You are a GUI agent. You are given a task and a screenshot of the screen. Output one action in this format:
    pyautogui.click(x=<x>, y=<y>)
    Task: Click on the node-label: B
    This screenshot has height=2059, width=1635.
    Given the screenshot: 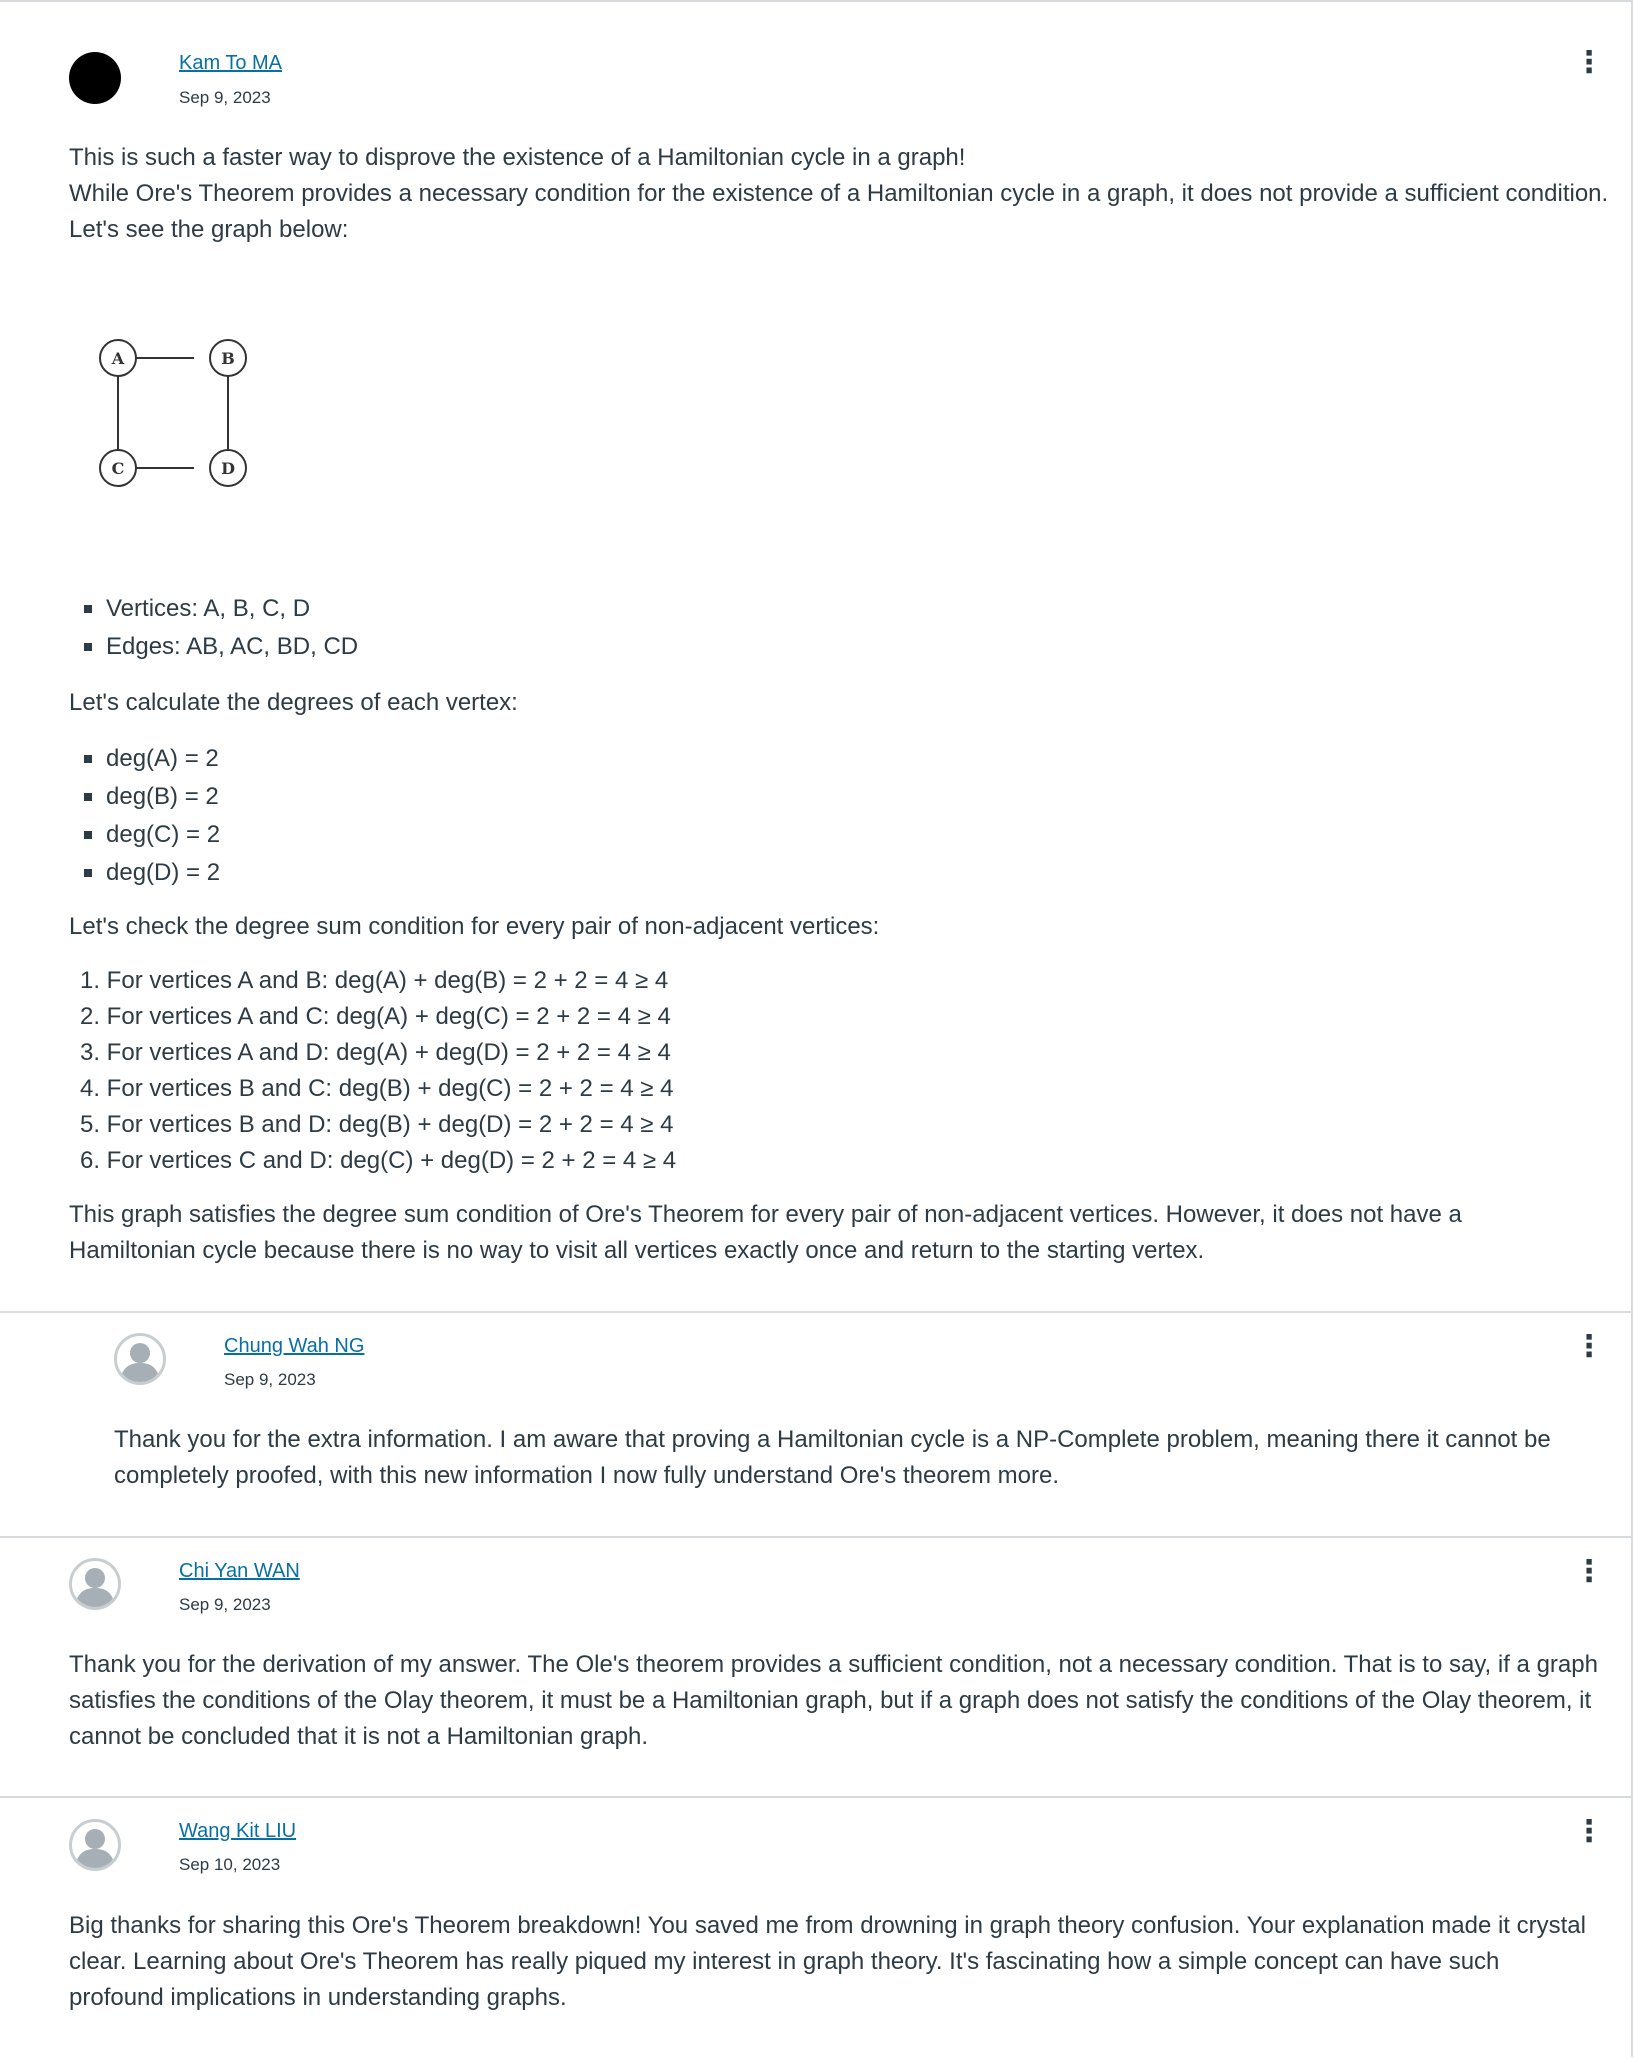 What is the action you would take?
    pyautogui.click(x=228, y=358)
    